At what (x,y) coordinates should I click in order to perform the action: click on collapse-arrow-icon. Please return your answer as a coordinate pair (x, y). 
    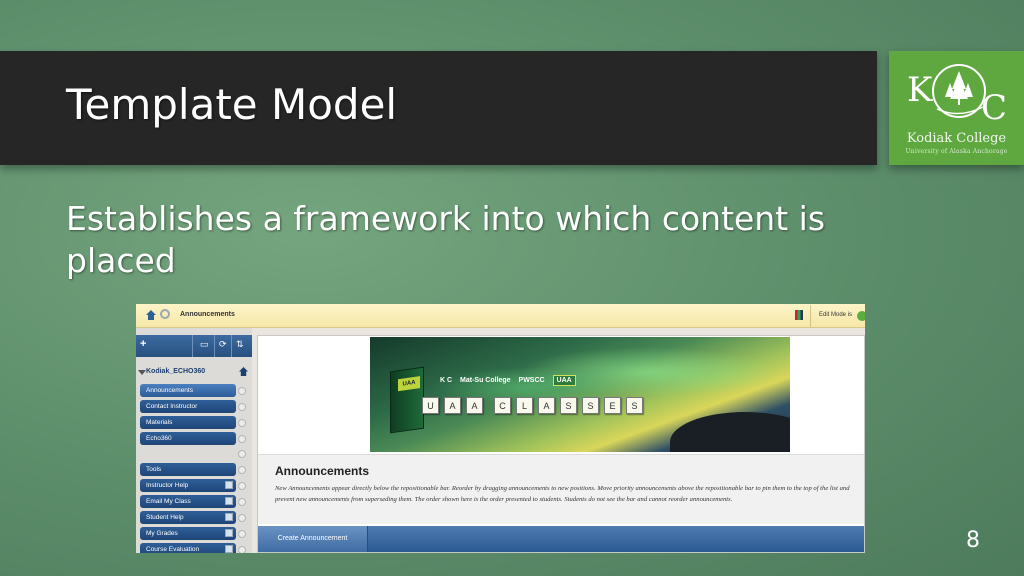
    Looking at the image, I should click on (142, 372).